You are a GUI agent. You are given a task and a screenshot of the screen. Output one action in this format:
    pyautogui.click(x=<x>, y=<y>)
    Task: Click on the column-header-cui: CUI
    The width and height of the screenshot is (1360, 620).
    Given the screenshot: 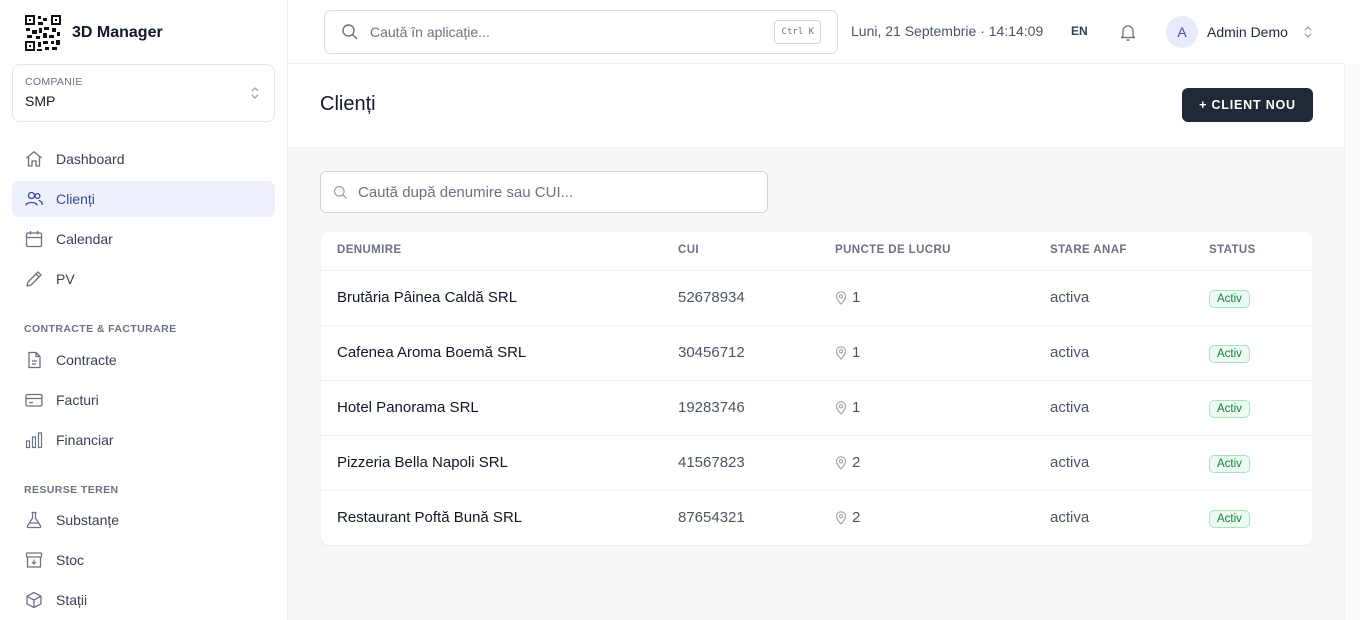 What is the action you would take?
    pyautogui.click(x=688, y=250)
    